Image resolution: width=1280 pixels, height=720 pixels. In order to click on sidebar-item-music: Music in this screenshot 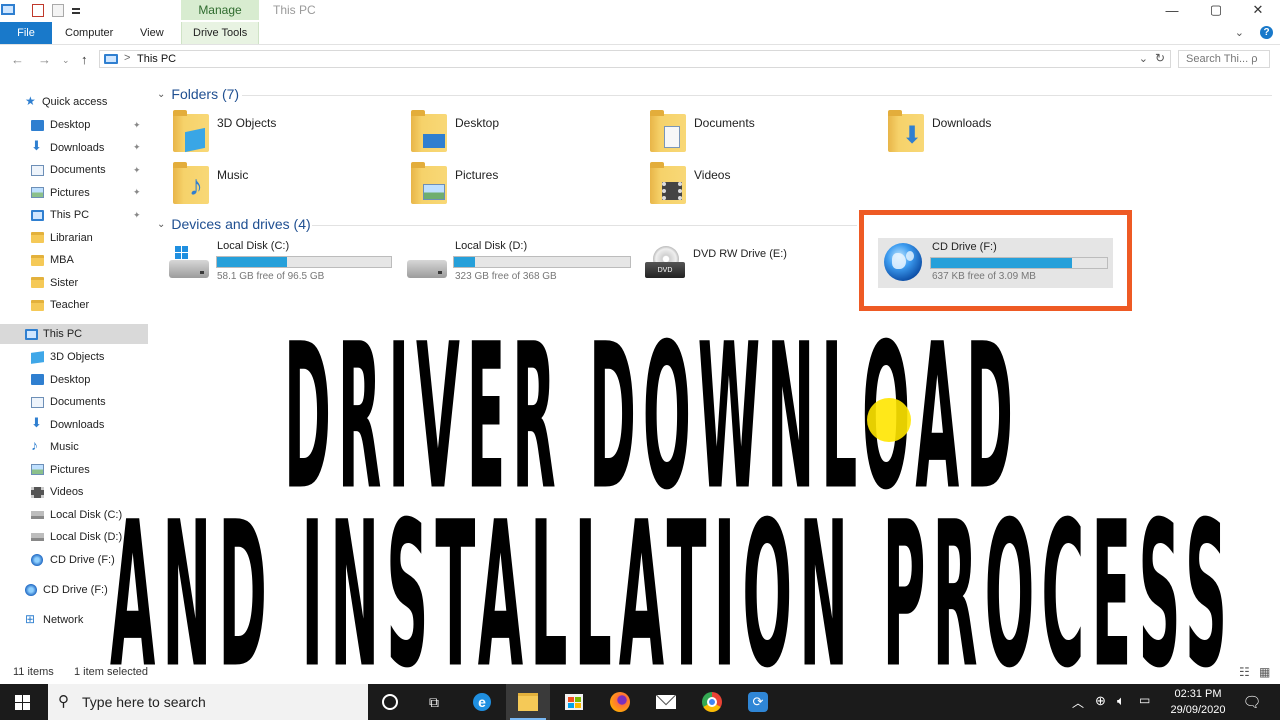, I will do `click(74, 447)`.